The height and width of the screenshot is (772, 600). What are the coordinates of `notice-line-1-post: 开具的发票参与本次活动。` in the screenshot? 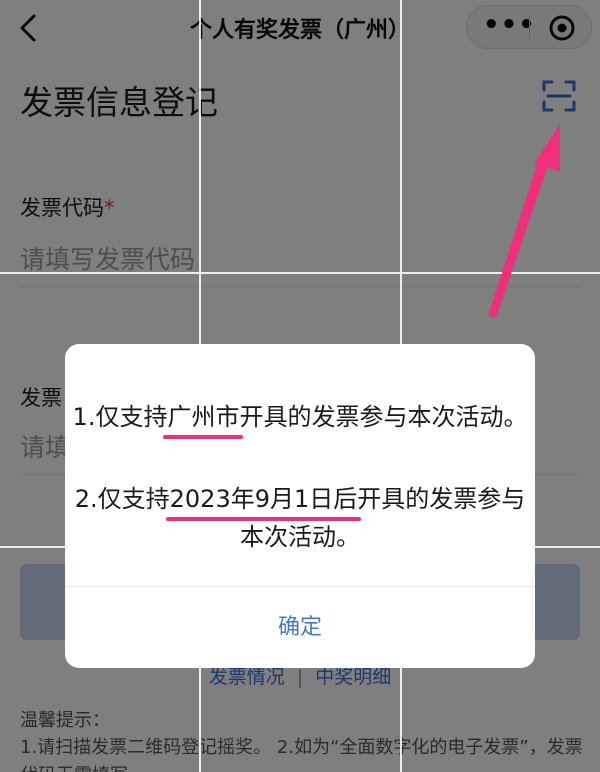 It's located at (383, 417).